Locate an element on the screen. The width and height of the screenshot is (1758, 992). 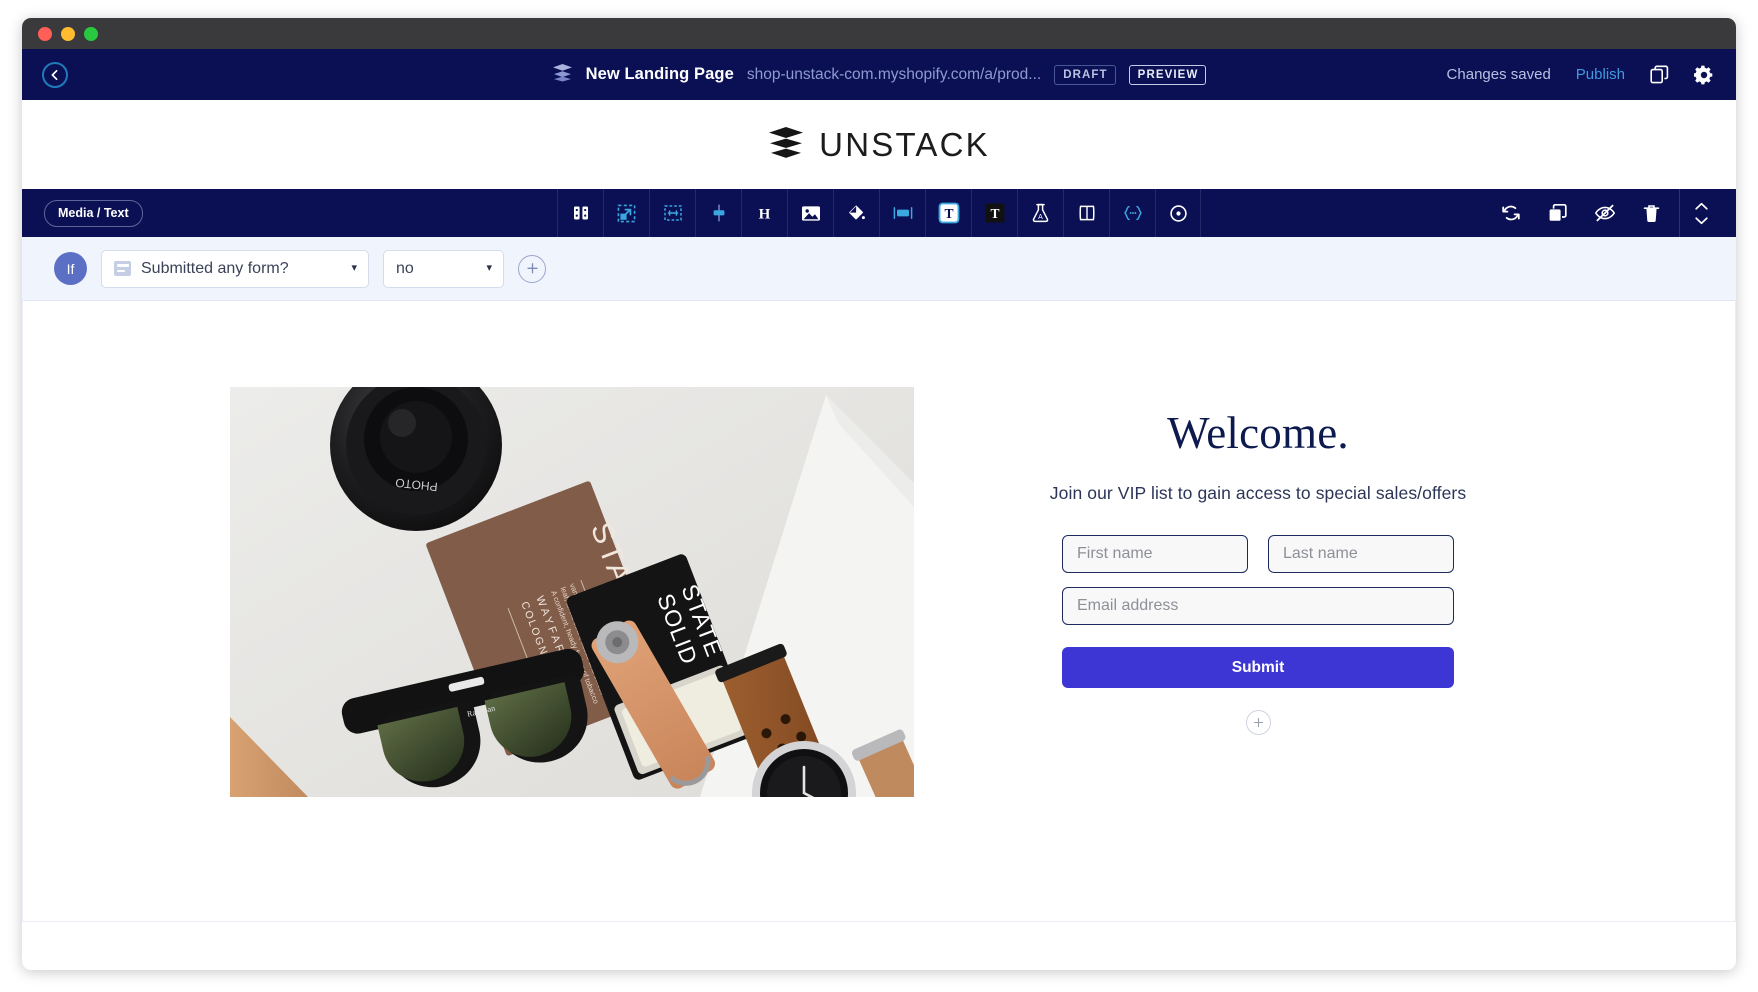
site-brand-bar: UNSTACK is located at coordinates (879, 144).